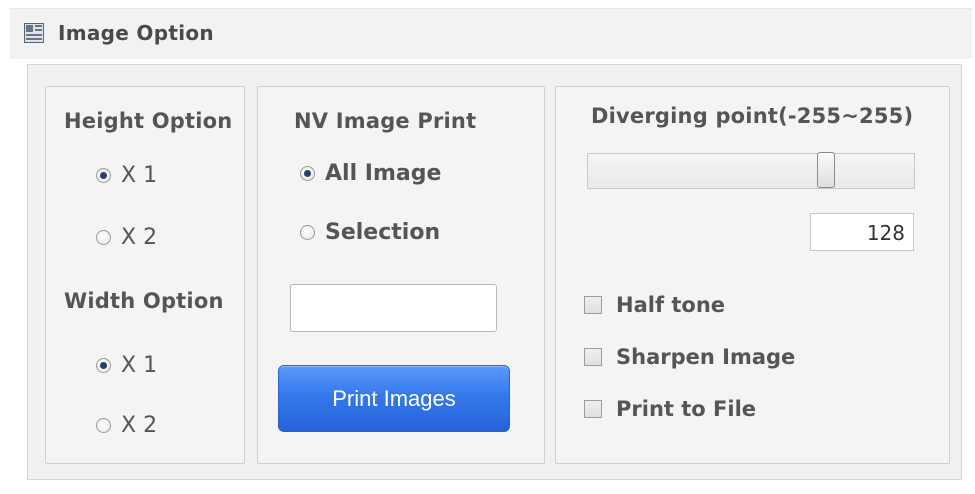 The image size is (975, 494). Describe the element at coordinates (706, 357) in the screenshot. I see `checkbox-label: Sharpen Image` at that location.